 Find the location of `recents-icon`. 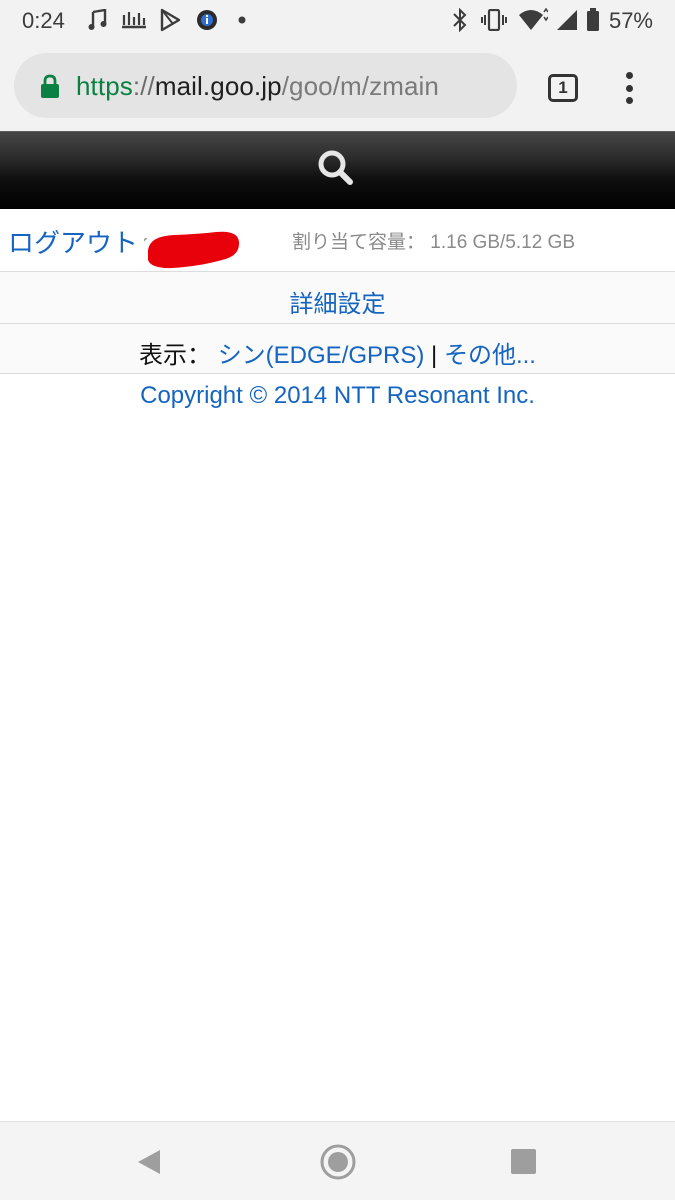

recents-icon is located at coordinates (523, 1161).